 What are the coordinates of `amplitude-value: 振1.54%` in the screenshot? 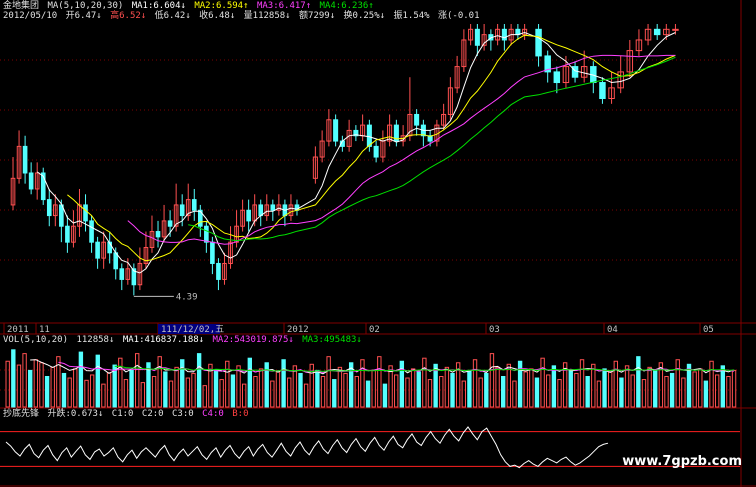 It's located at (411, 16).